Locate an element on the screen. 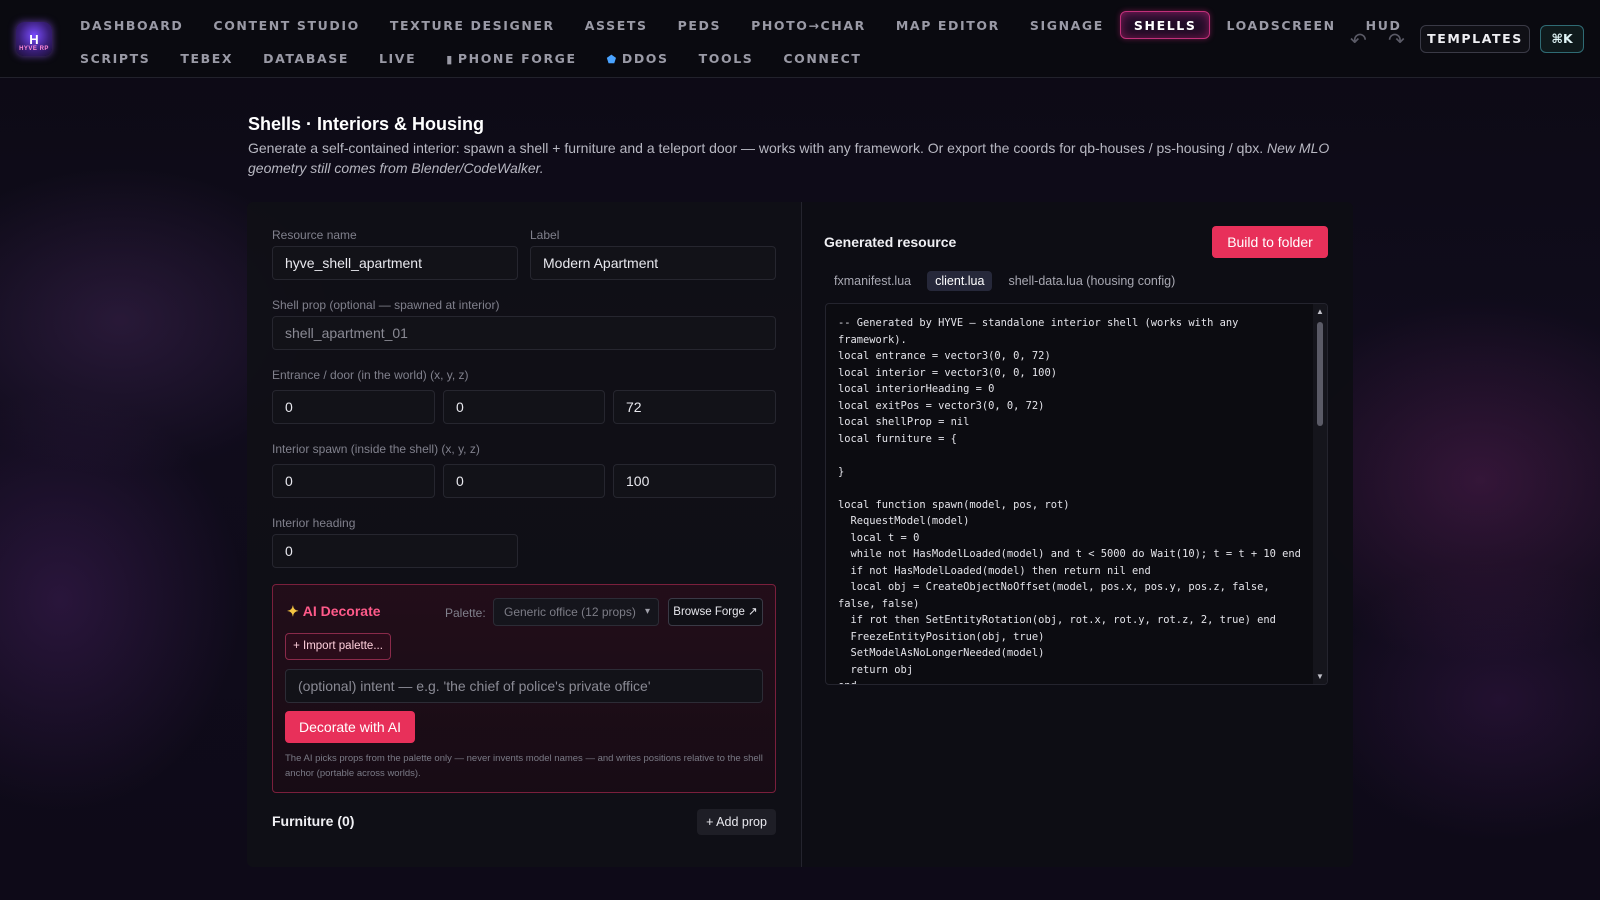 The width and height of the screenshot is (1600, 900). nav-phone-forge: ▮ PHONE FORGE is located at coordinates (511, 58).